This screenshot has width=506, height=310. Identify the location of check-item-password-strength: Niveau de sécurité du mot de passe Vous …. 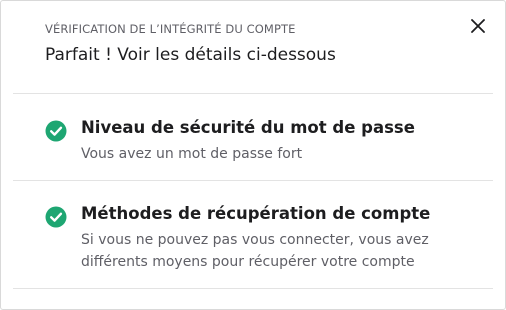
(265, 141).